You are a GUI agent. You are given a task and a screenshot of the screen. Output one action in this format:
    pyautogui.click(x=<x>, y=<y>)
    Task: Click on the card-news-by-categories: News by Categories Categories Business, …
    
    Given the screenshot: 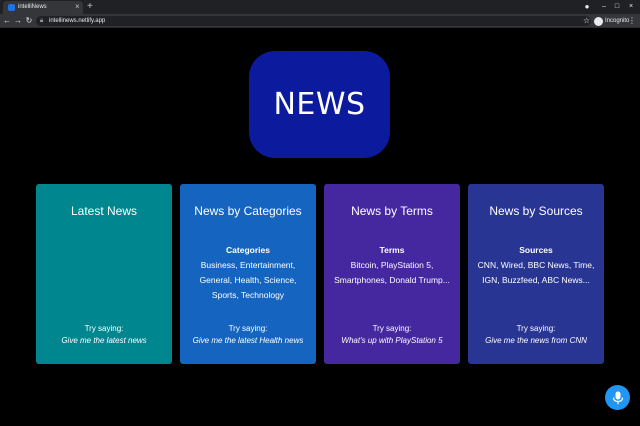 What is the action you would take?
    pyautogui.click(x=248, y=274)
    